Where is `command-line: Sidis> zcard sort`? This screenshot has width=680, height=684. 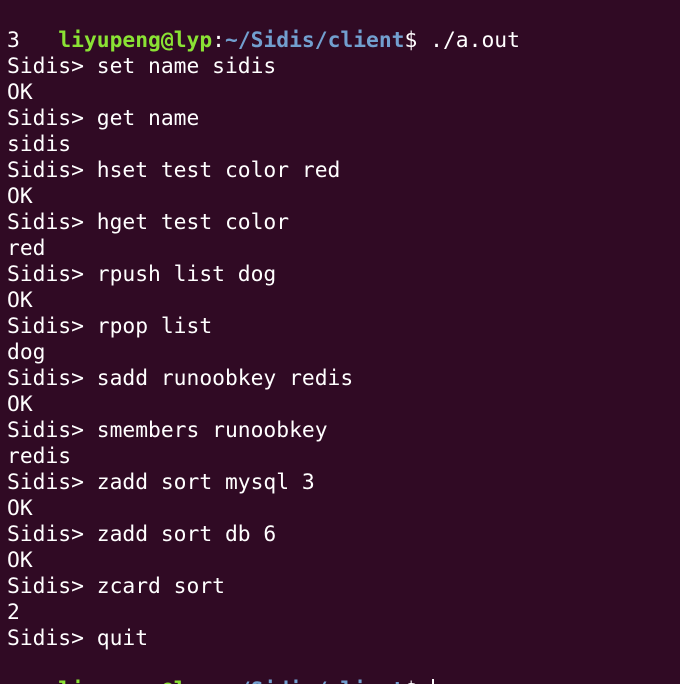
command-line: Sidis> zcard sort is located at coordinates (116, 586).